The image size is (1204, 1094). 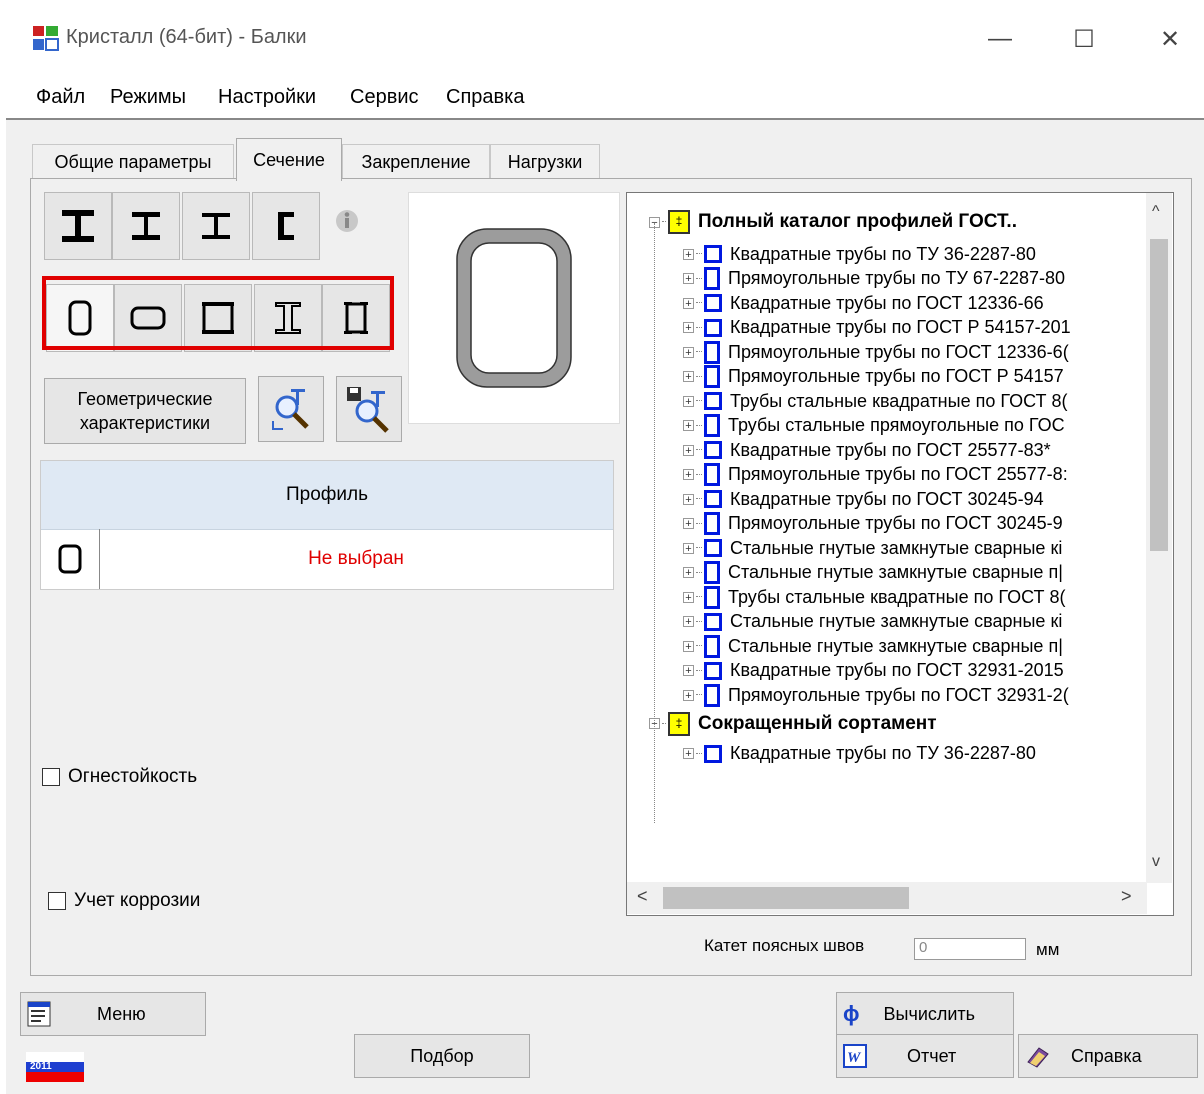 I want to click on scroll-right-icon: >, so click(x=1126, y=896).